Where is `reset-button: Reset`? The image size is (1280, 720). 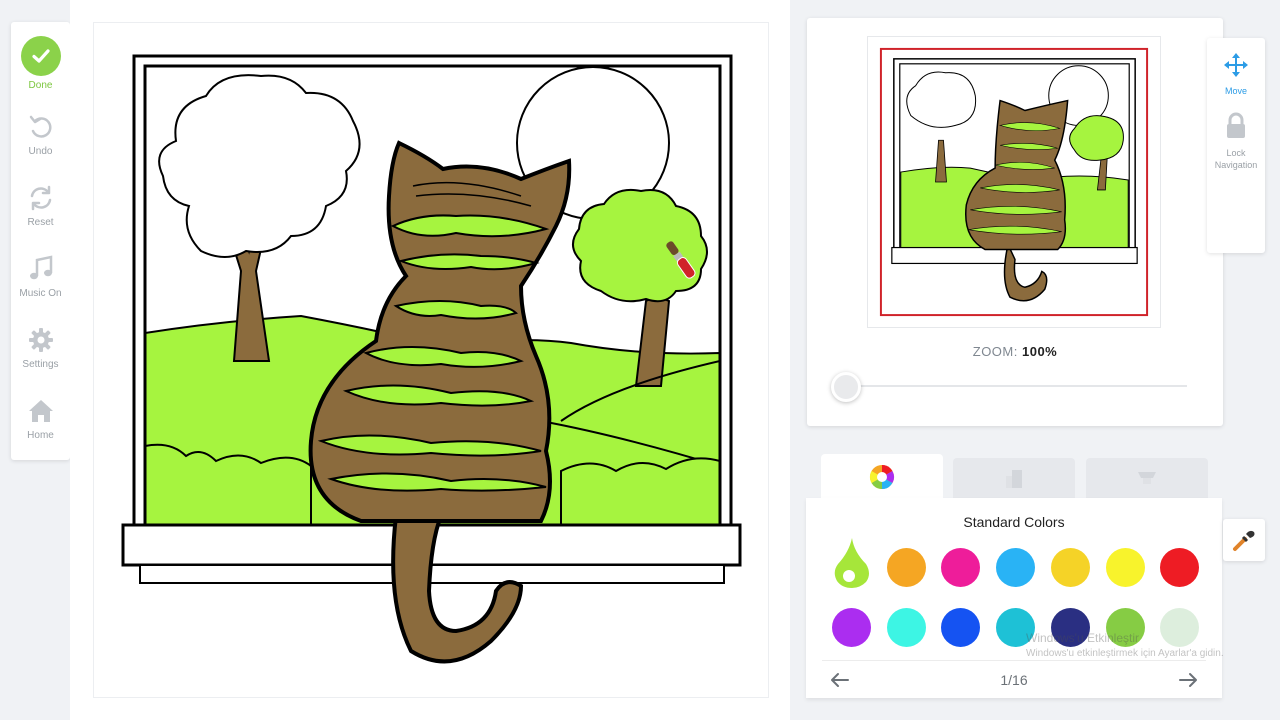 reset-button: Reset is located at coordinates (40, 205).